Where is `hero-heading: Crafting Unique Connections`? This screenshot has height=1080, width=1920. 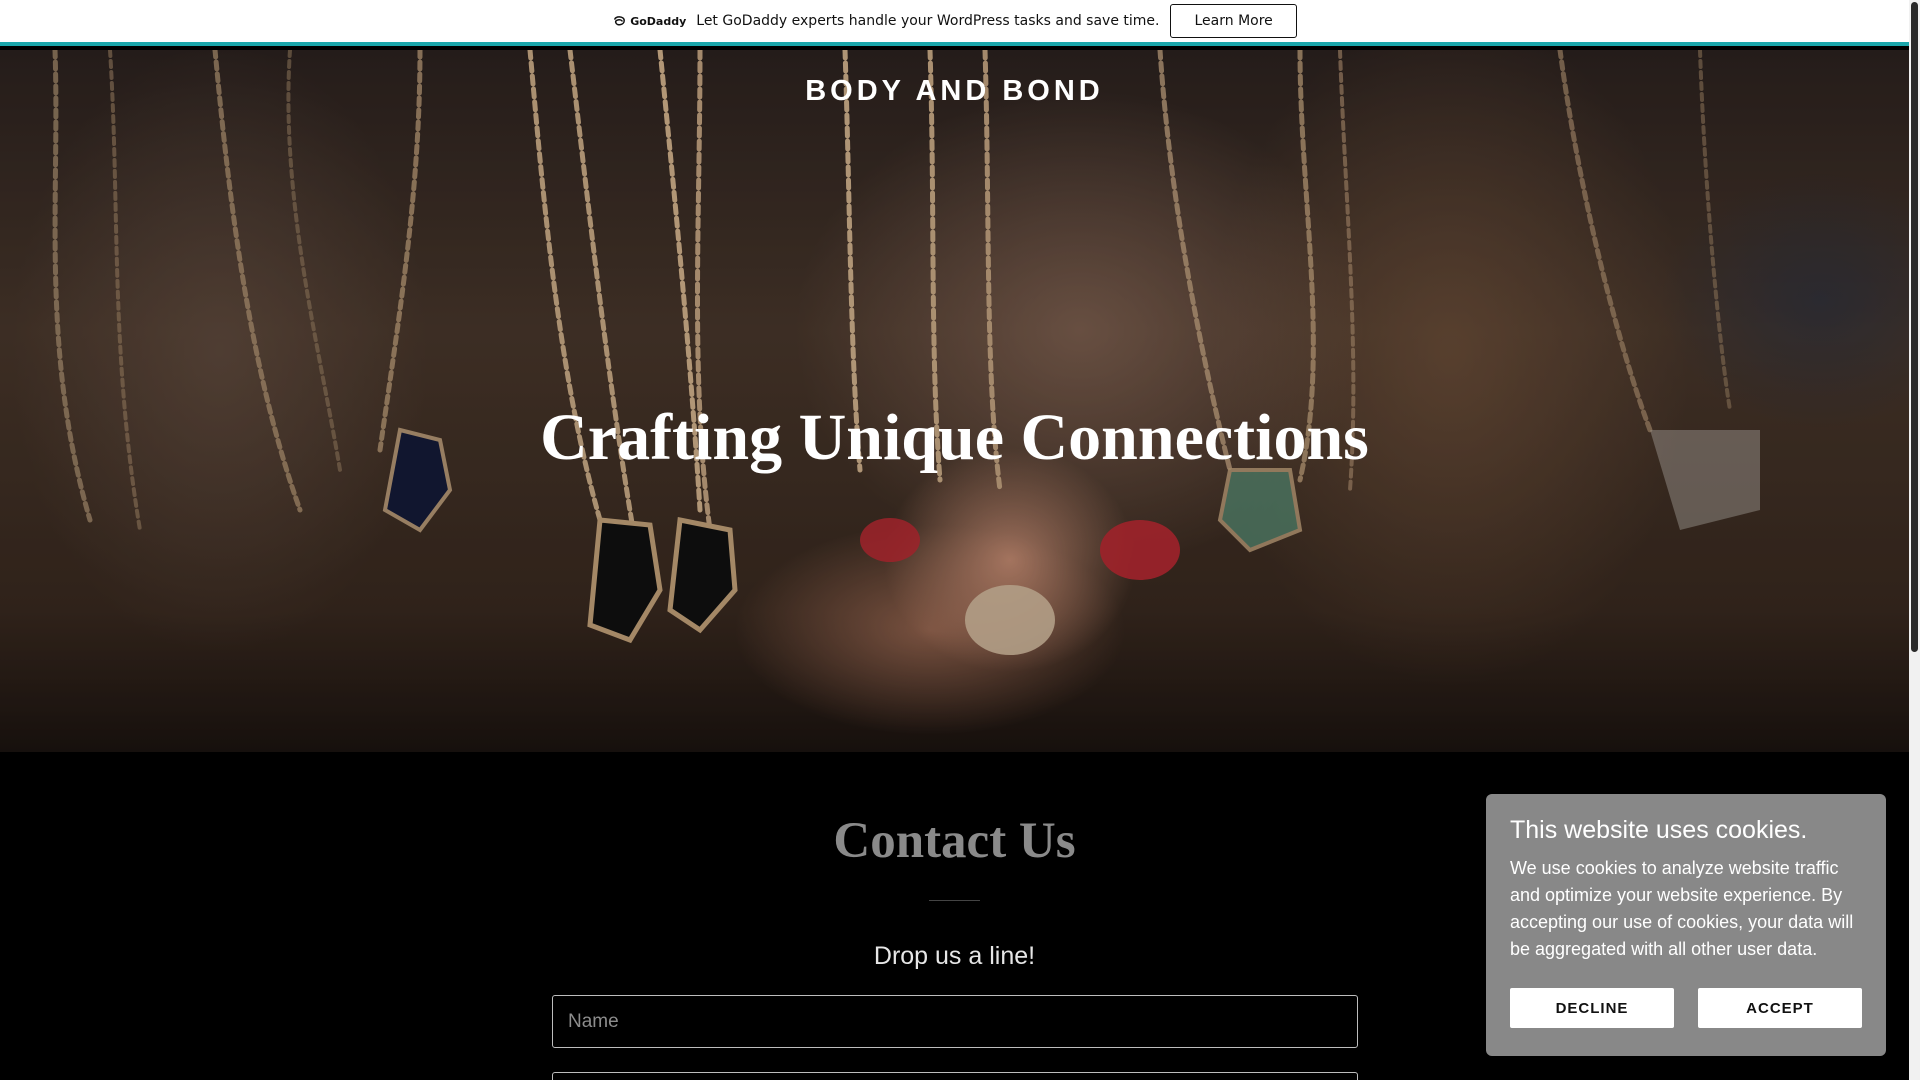
hero-heading: Crafting Unique Connections is located at coordinates (954, 437).